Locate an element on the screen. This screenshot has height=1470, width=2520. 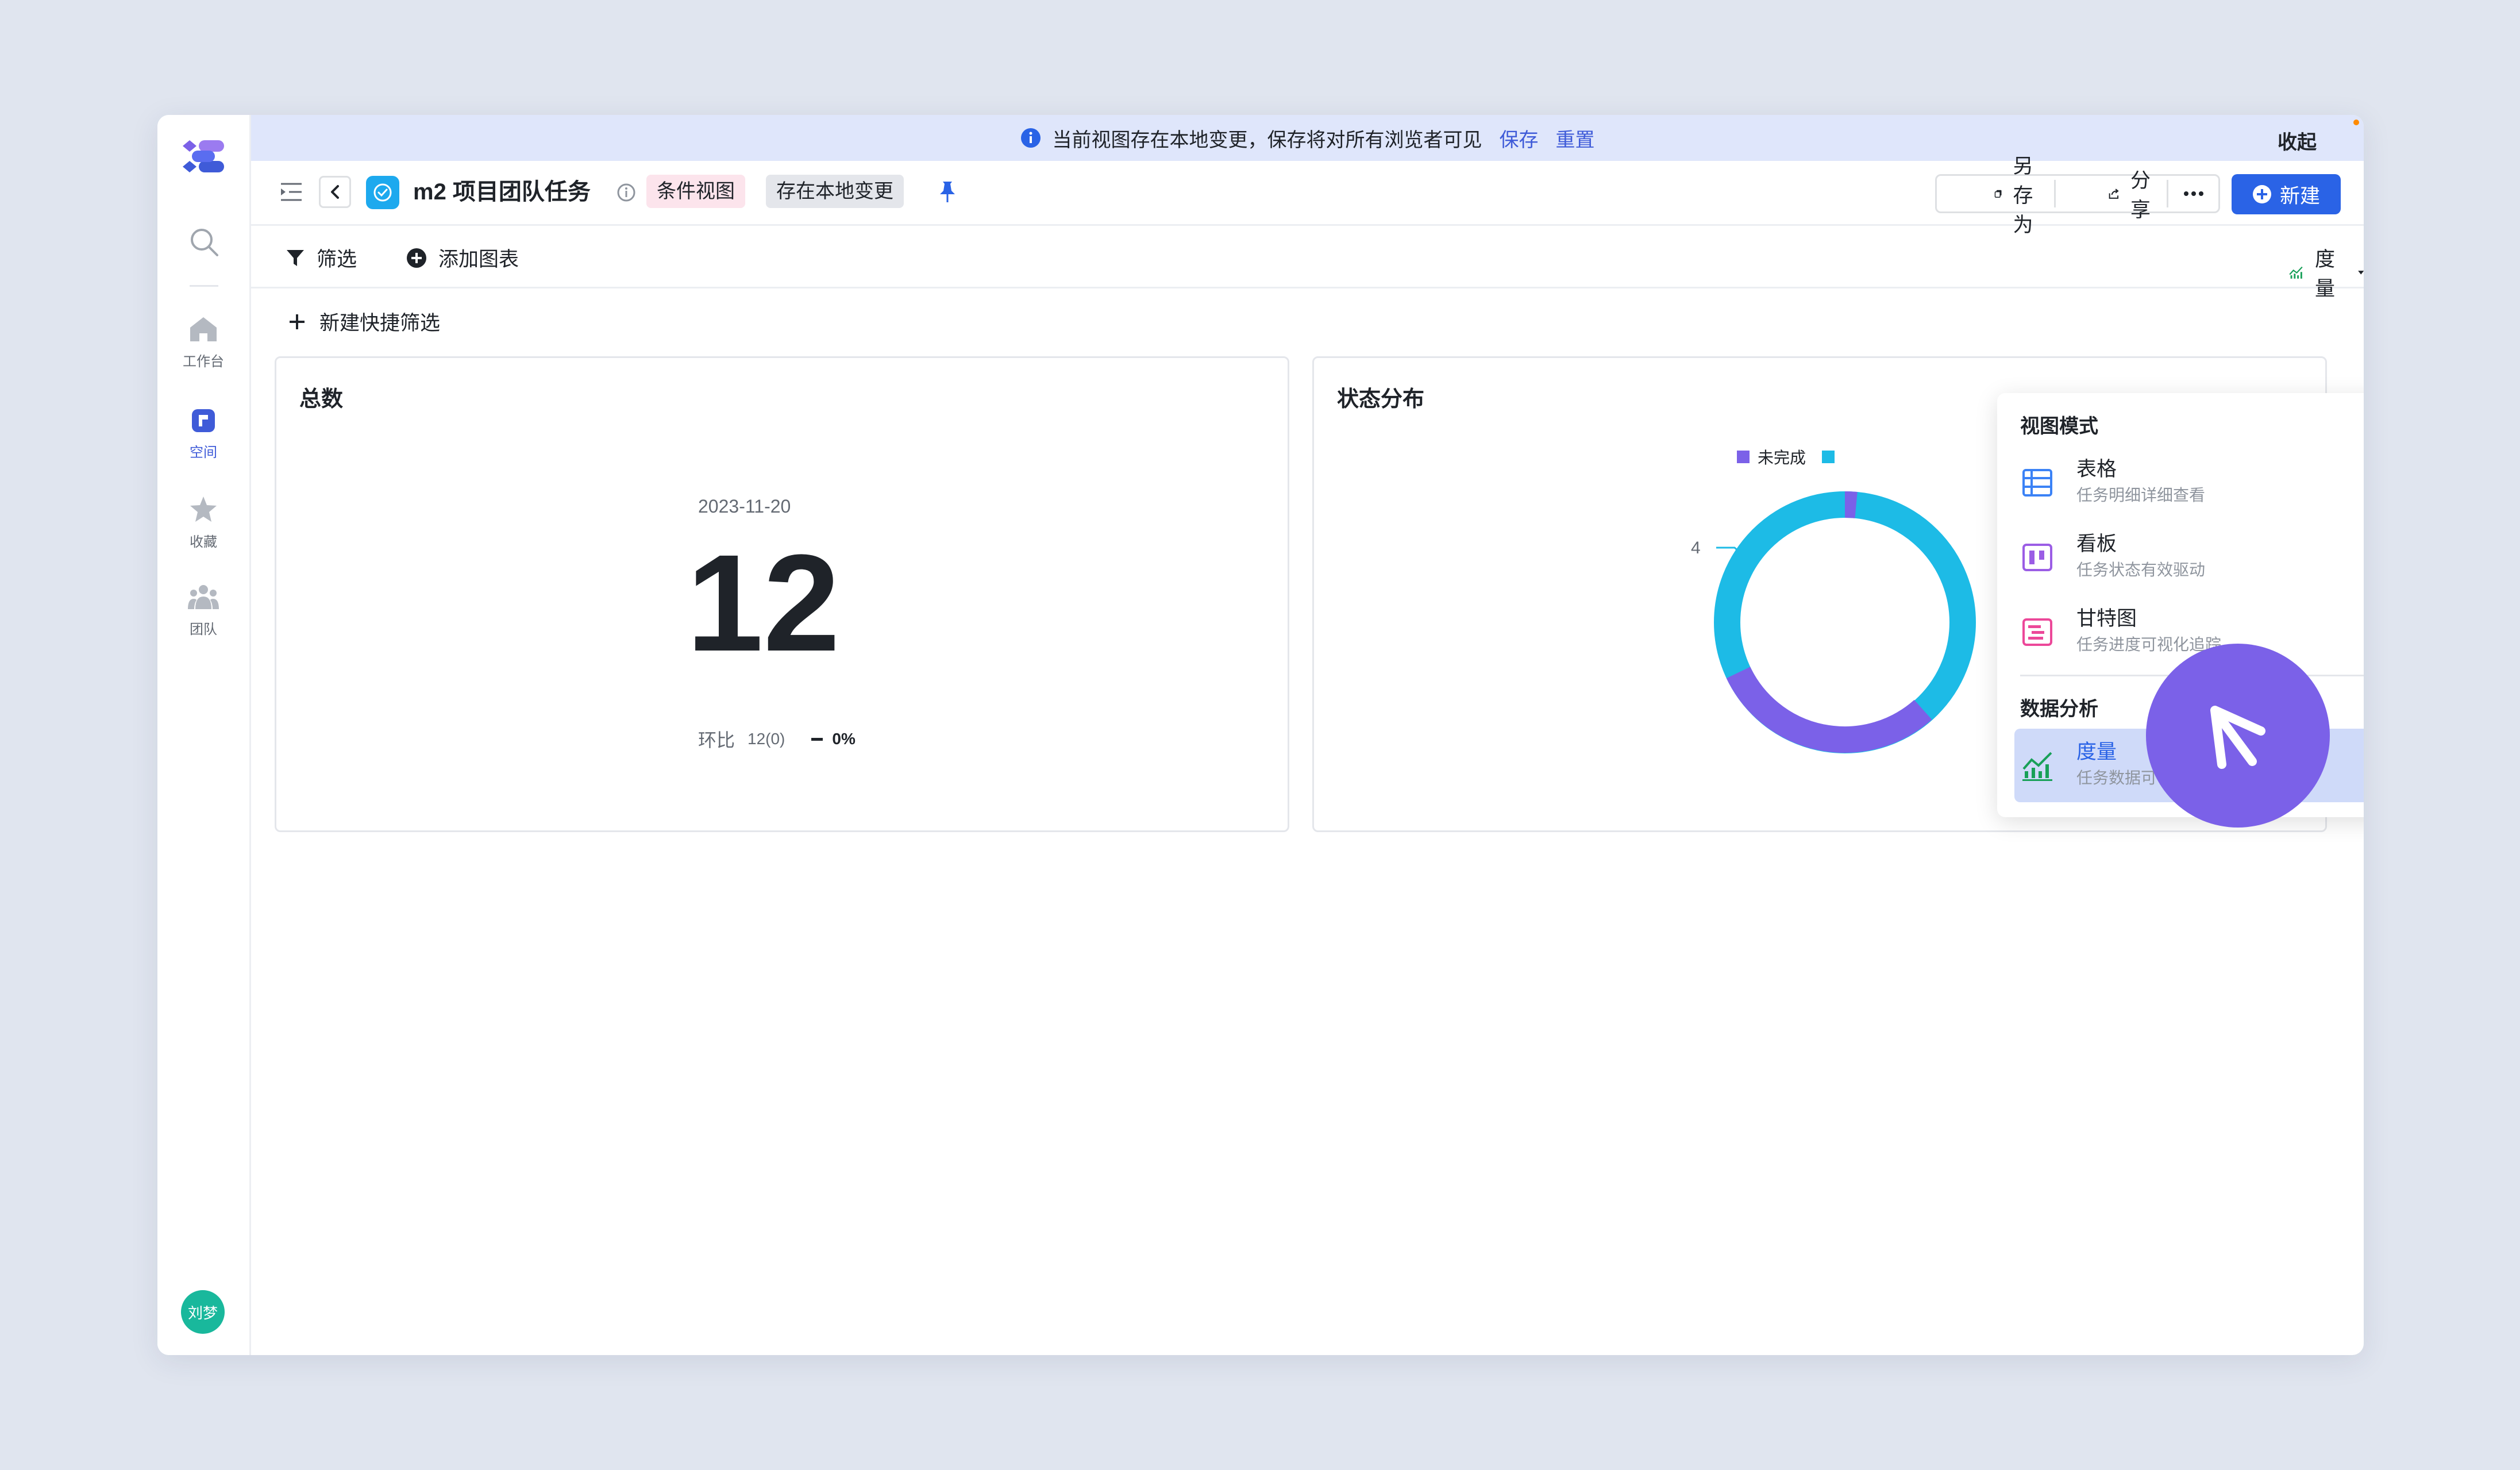
share-button: 分享 is located at coordinates (2132, 195).